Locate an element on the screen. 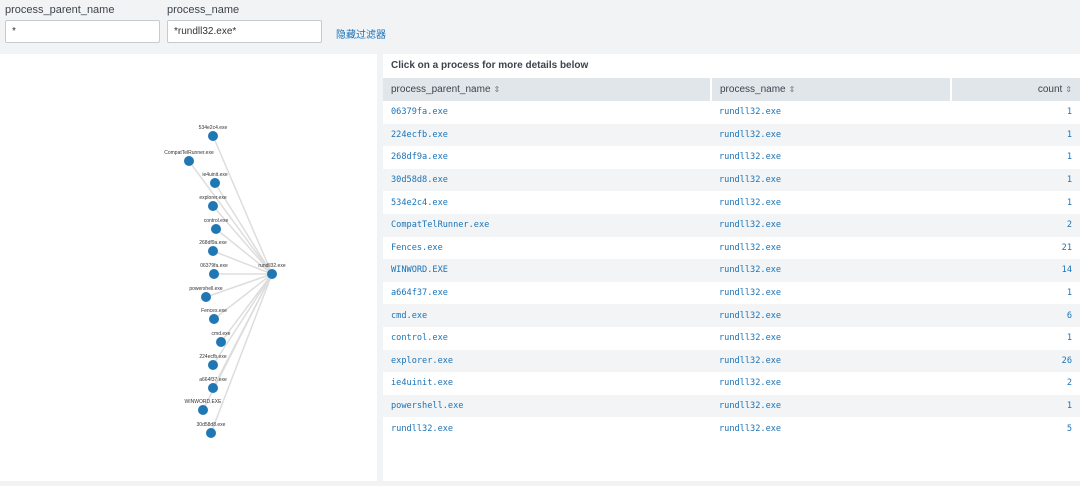 Image resolution: width=1080 pixels, height=486 pixels. table-row: 534e2c4.exe rundll32.exe 1 is located at coordinates (731, 202).